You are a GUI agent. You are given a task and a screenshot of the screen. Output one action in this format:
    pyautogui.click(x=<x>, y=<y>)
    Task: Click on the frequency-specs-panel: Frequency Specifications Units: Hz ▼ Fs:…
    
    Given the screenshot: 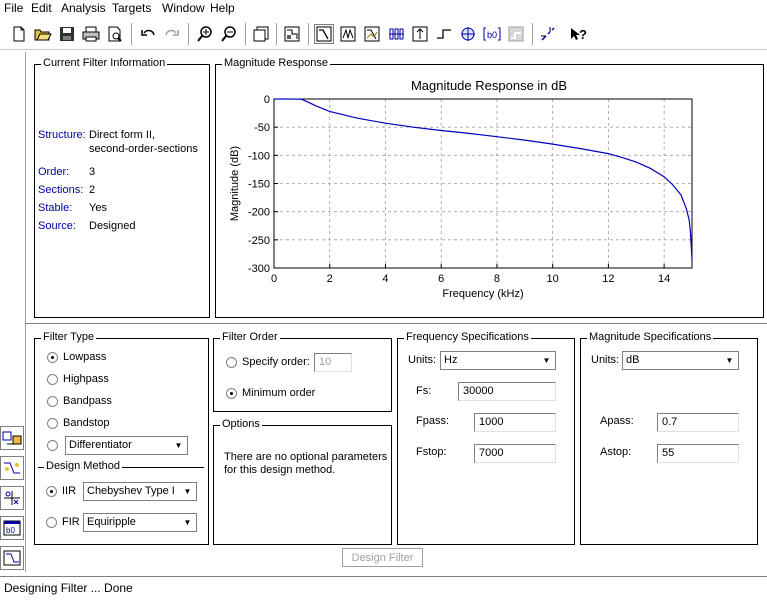 What is the action you would take?
    pyautogui.click(x=486, y=438)
    